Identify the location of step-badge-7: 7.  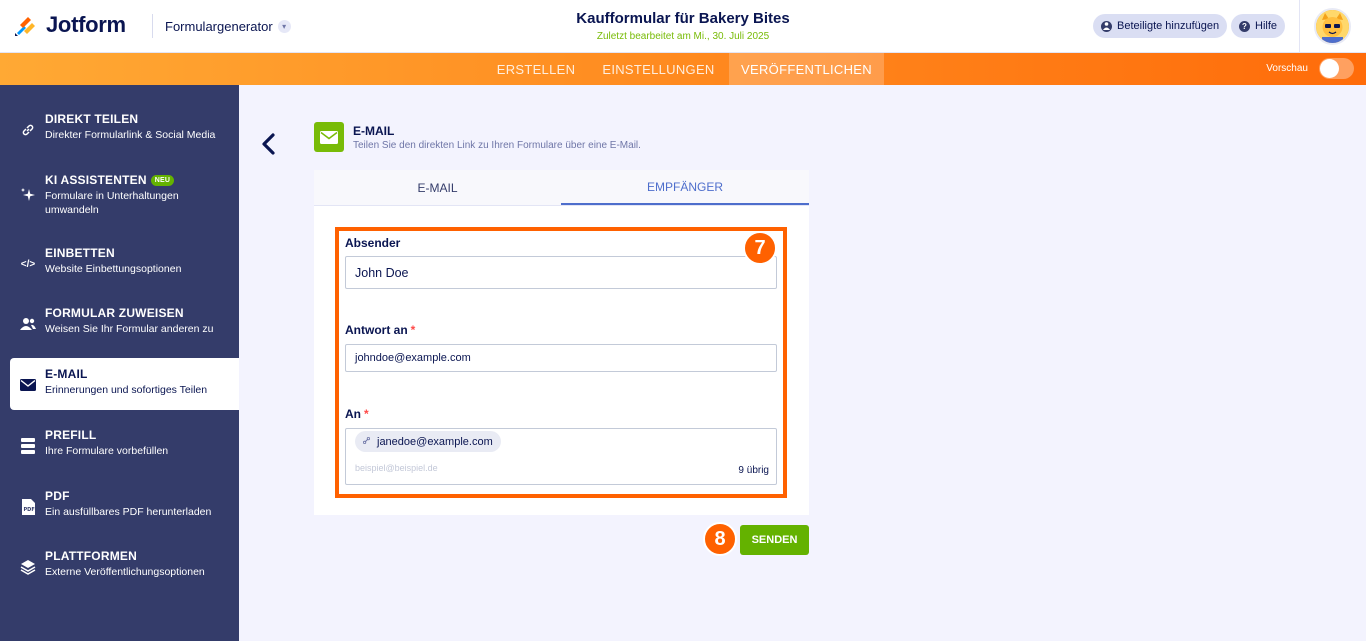
(760, 248).